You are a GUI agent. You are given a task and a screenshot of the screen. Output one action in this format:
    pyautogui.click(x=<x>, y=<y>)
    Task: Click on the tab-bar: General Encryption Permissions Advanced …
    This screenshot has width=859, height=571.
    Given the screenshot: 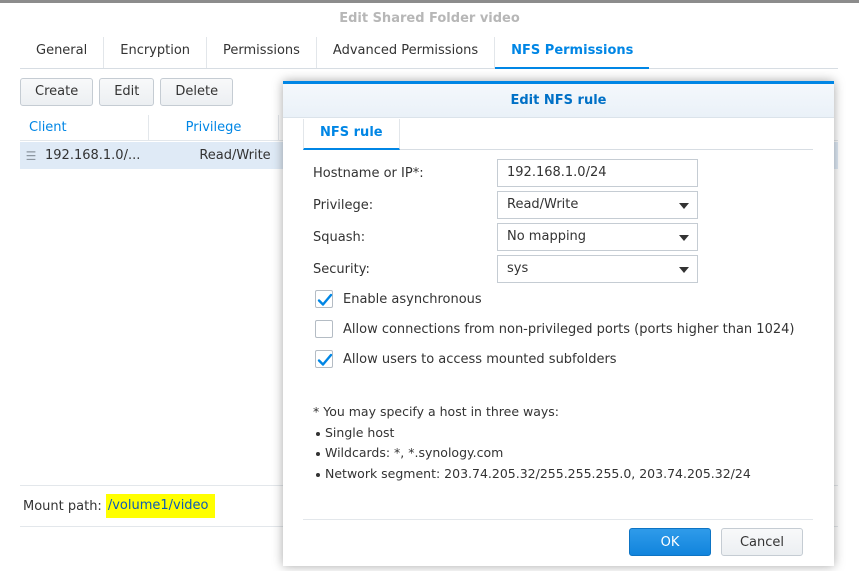 What is the action you would take?
    pyautogui.click(x=429, y=53)
    